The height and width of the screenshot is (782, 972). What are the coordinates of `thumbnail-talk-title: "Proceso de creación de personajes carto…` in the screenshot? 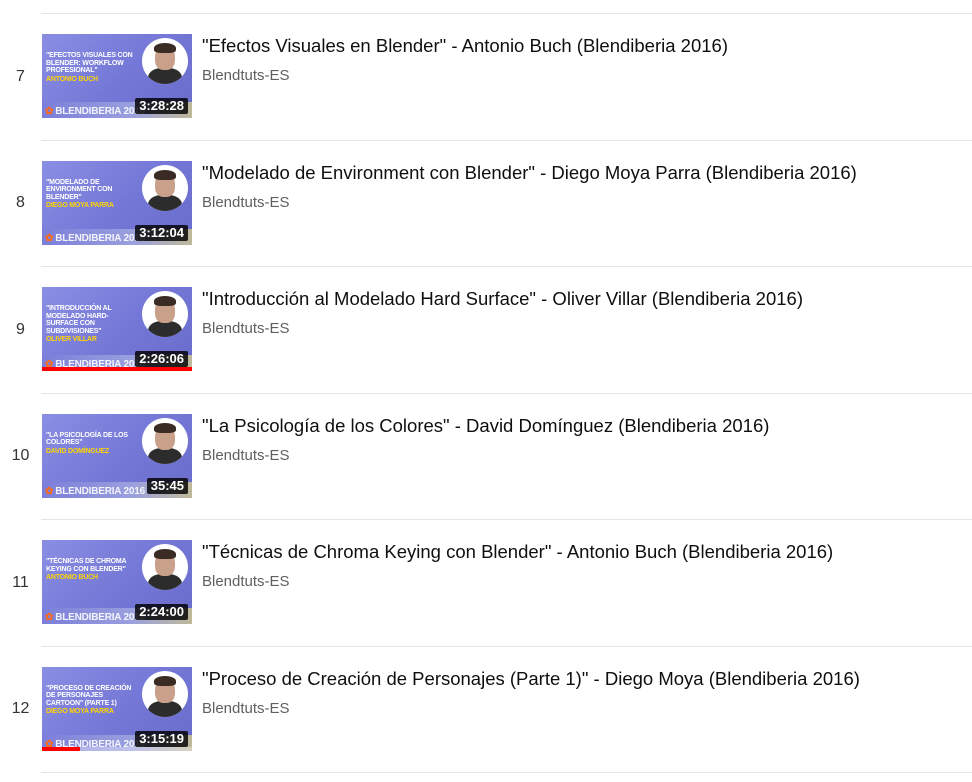 It's located at (91, 700).